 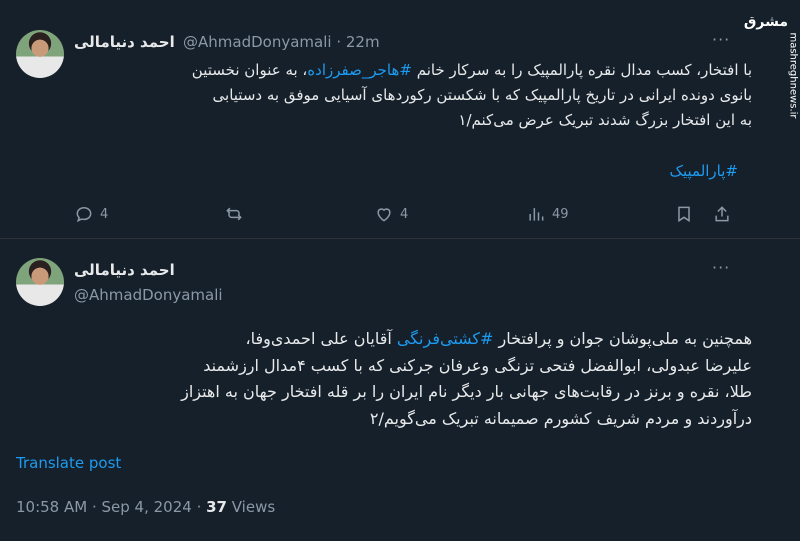 I want to click on watermark-site: mashreghnews.ir, so click(x=793, y=75).